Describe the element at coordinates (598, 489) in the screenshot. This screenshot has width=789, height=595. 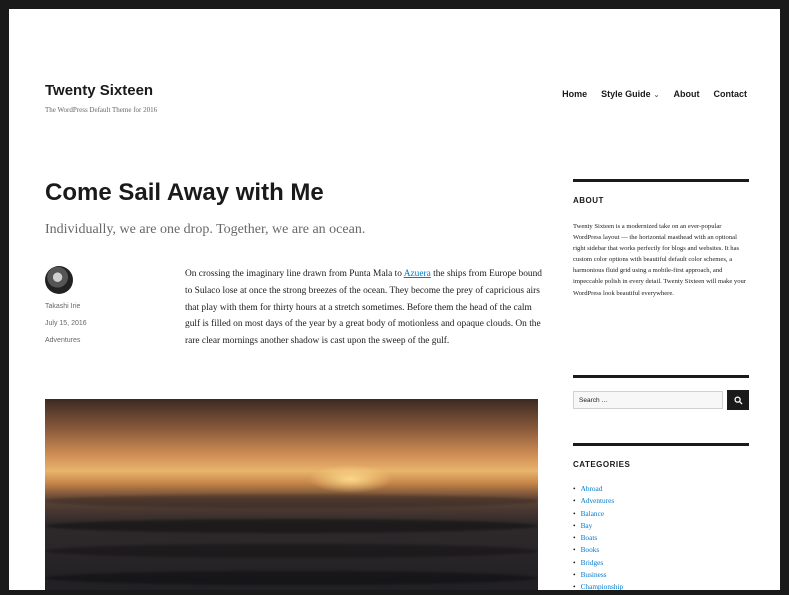
I see `category-link: Abroad` at that location.